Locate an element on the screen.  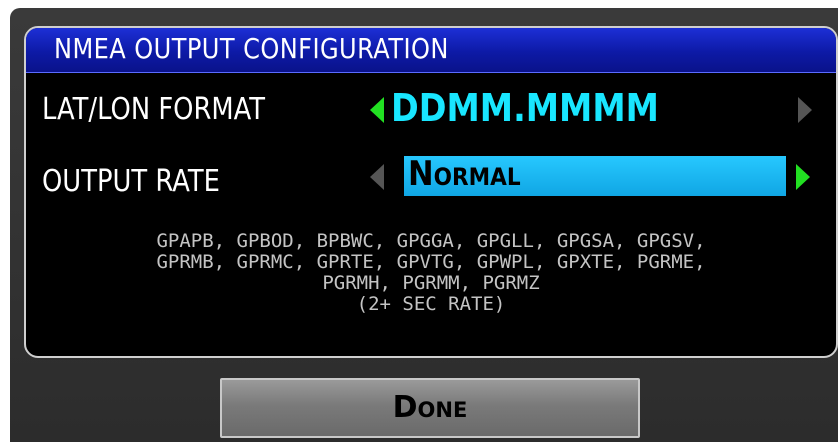
output-rate-selection: Normal is located at coordinates (595, 175).